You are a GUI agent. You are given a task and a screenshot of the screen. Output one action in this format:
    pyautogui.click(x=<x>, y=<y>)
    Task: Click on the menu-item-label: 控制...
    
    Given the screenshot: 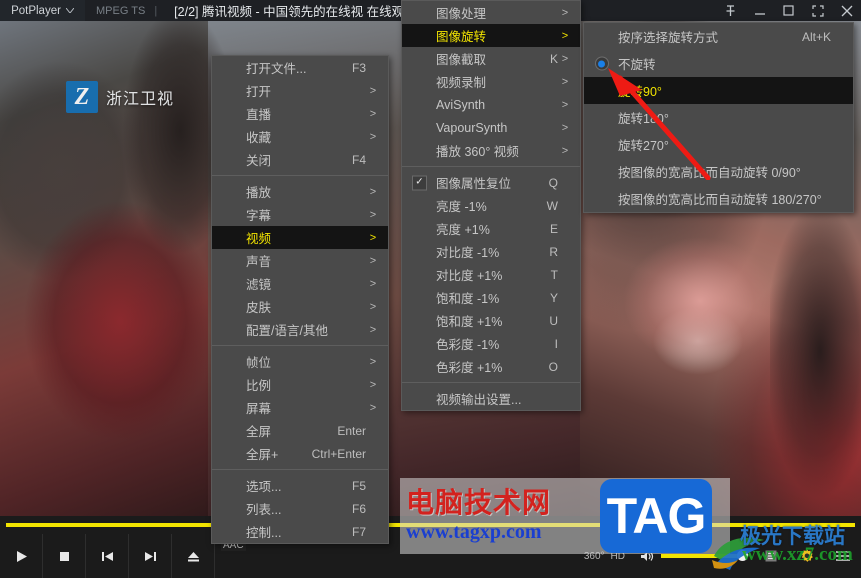 What is the action you would take?
    pyautogui.click(x=264, y=533)
    